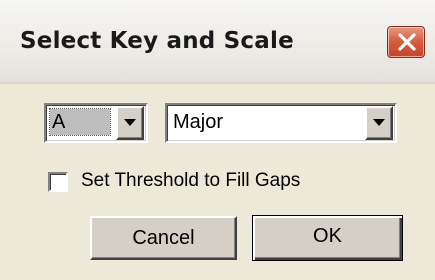 This screenshot has width=435, height=280. I want to click on close-button, so click(406, 42).